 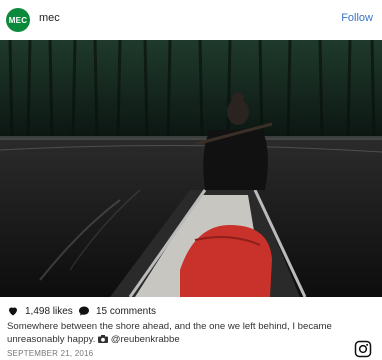 I want to click on username: mec, so click(x=49, y=18).